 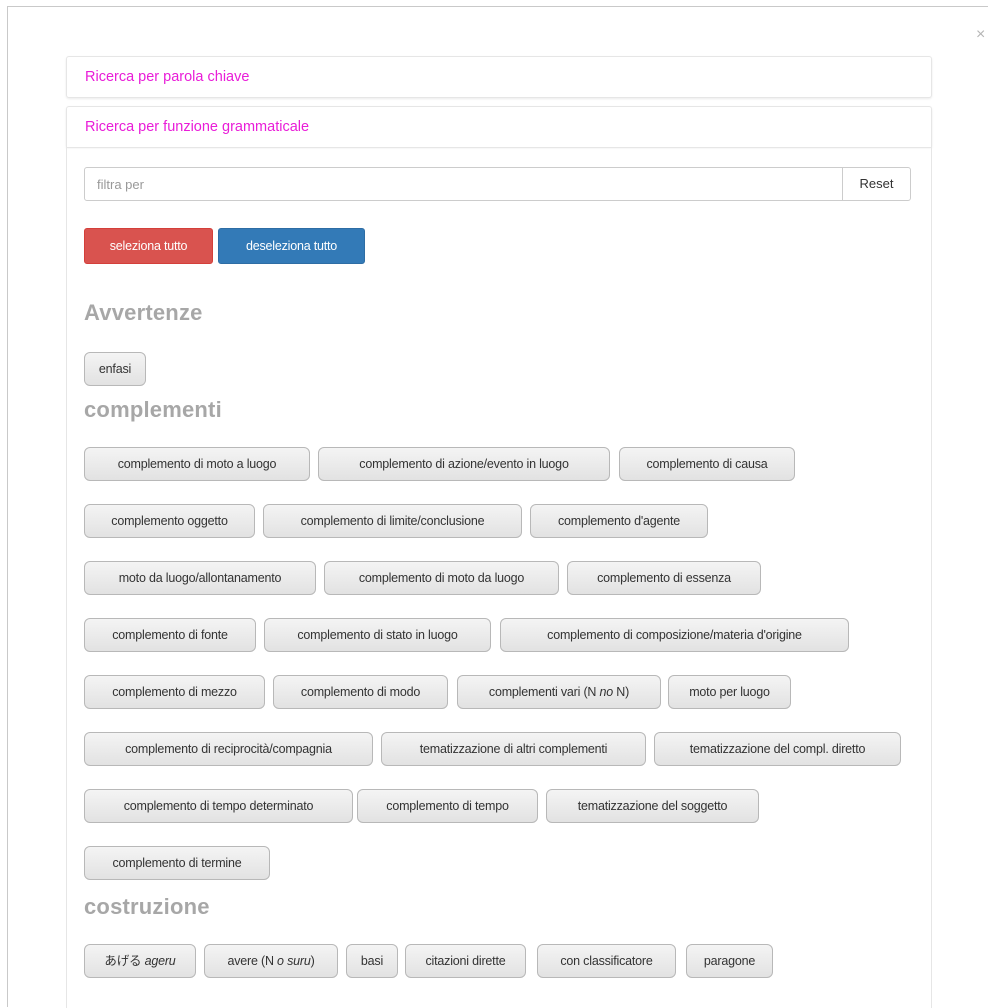 What do you see at coordinates (218, 806) in the screenshot?
I see `tag-complementi: complemento di tempo determinato` at bounding box center [218, 806].